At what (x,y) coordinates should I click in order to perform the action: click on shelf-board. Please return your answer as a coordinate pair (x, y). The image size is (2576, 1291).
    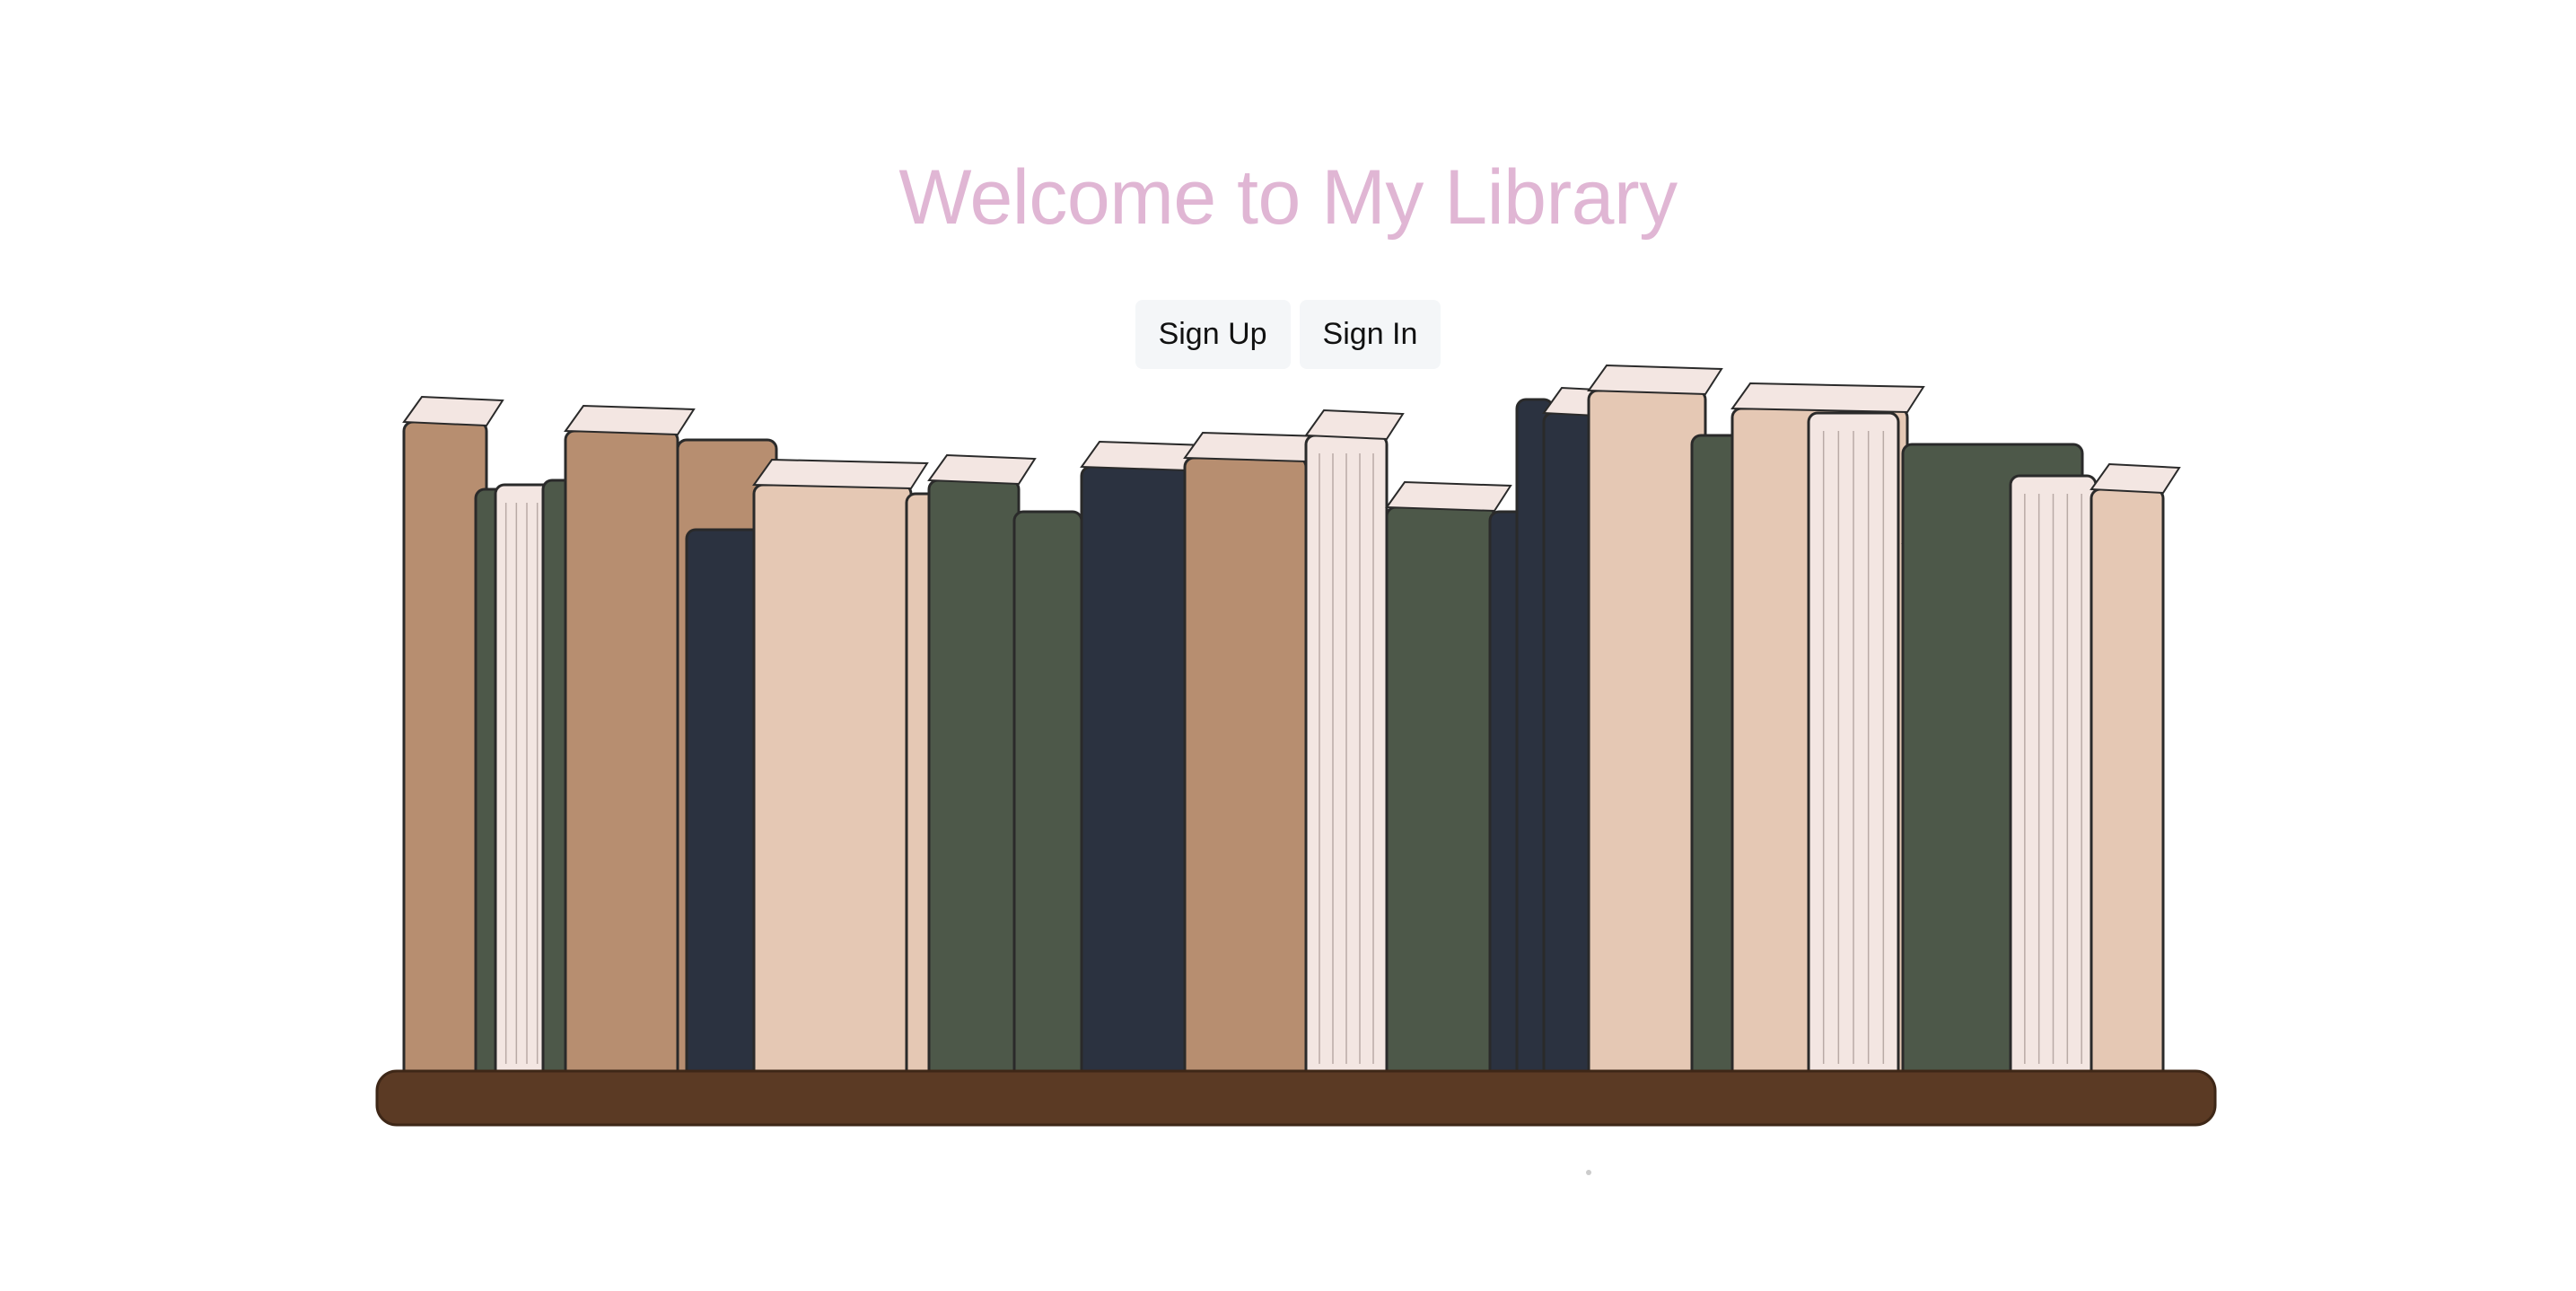
    Looking at the image, I should click on (1296, 1098).